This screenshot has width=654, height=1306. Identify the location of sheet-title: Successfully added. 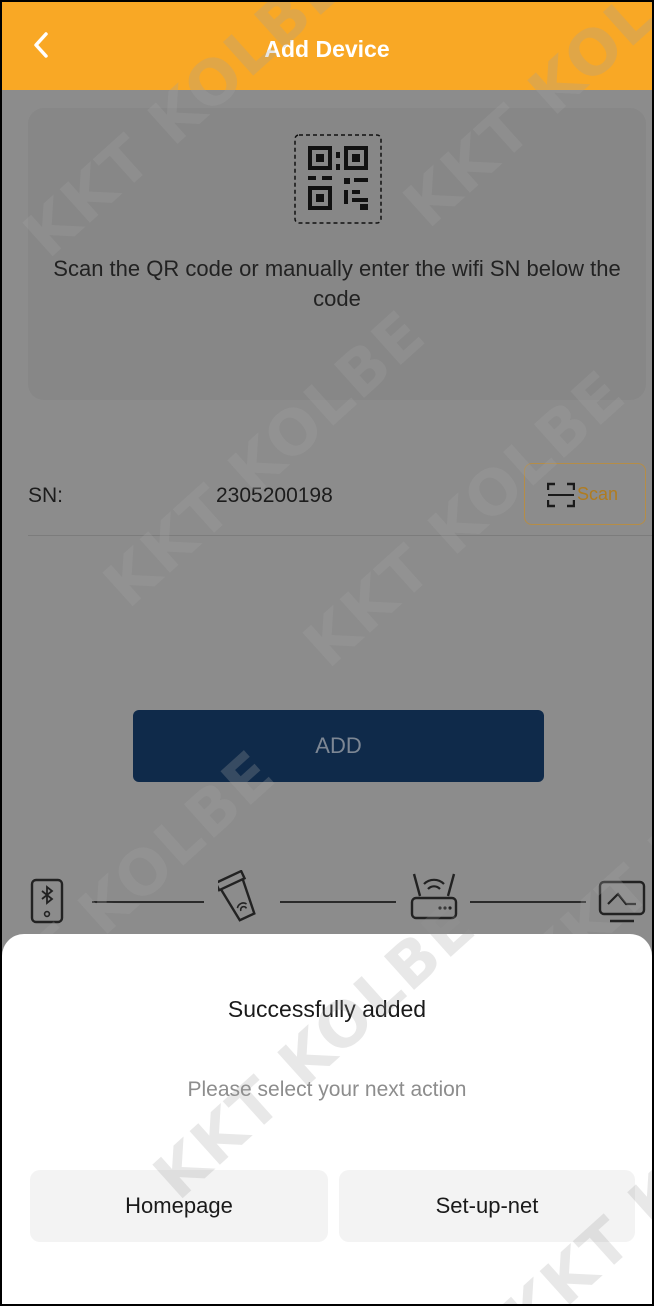
(327, 1009).